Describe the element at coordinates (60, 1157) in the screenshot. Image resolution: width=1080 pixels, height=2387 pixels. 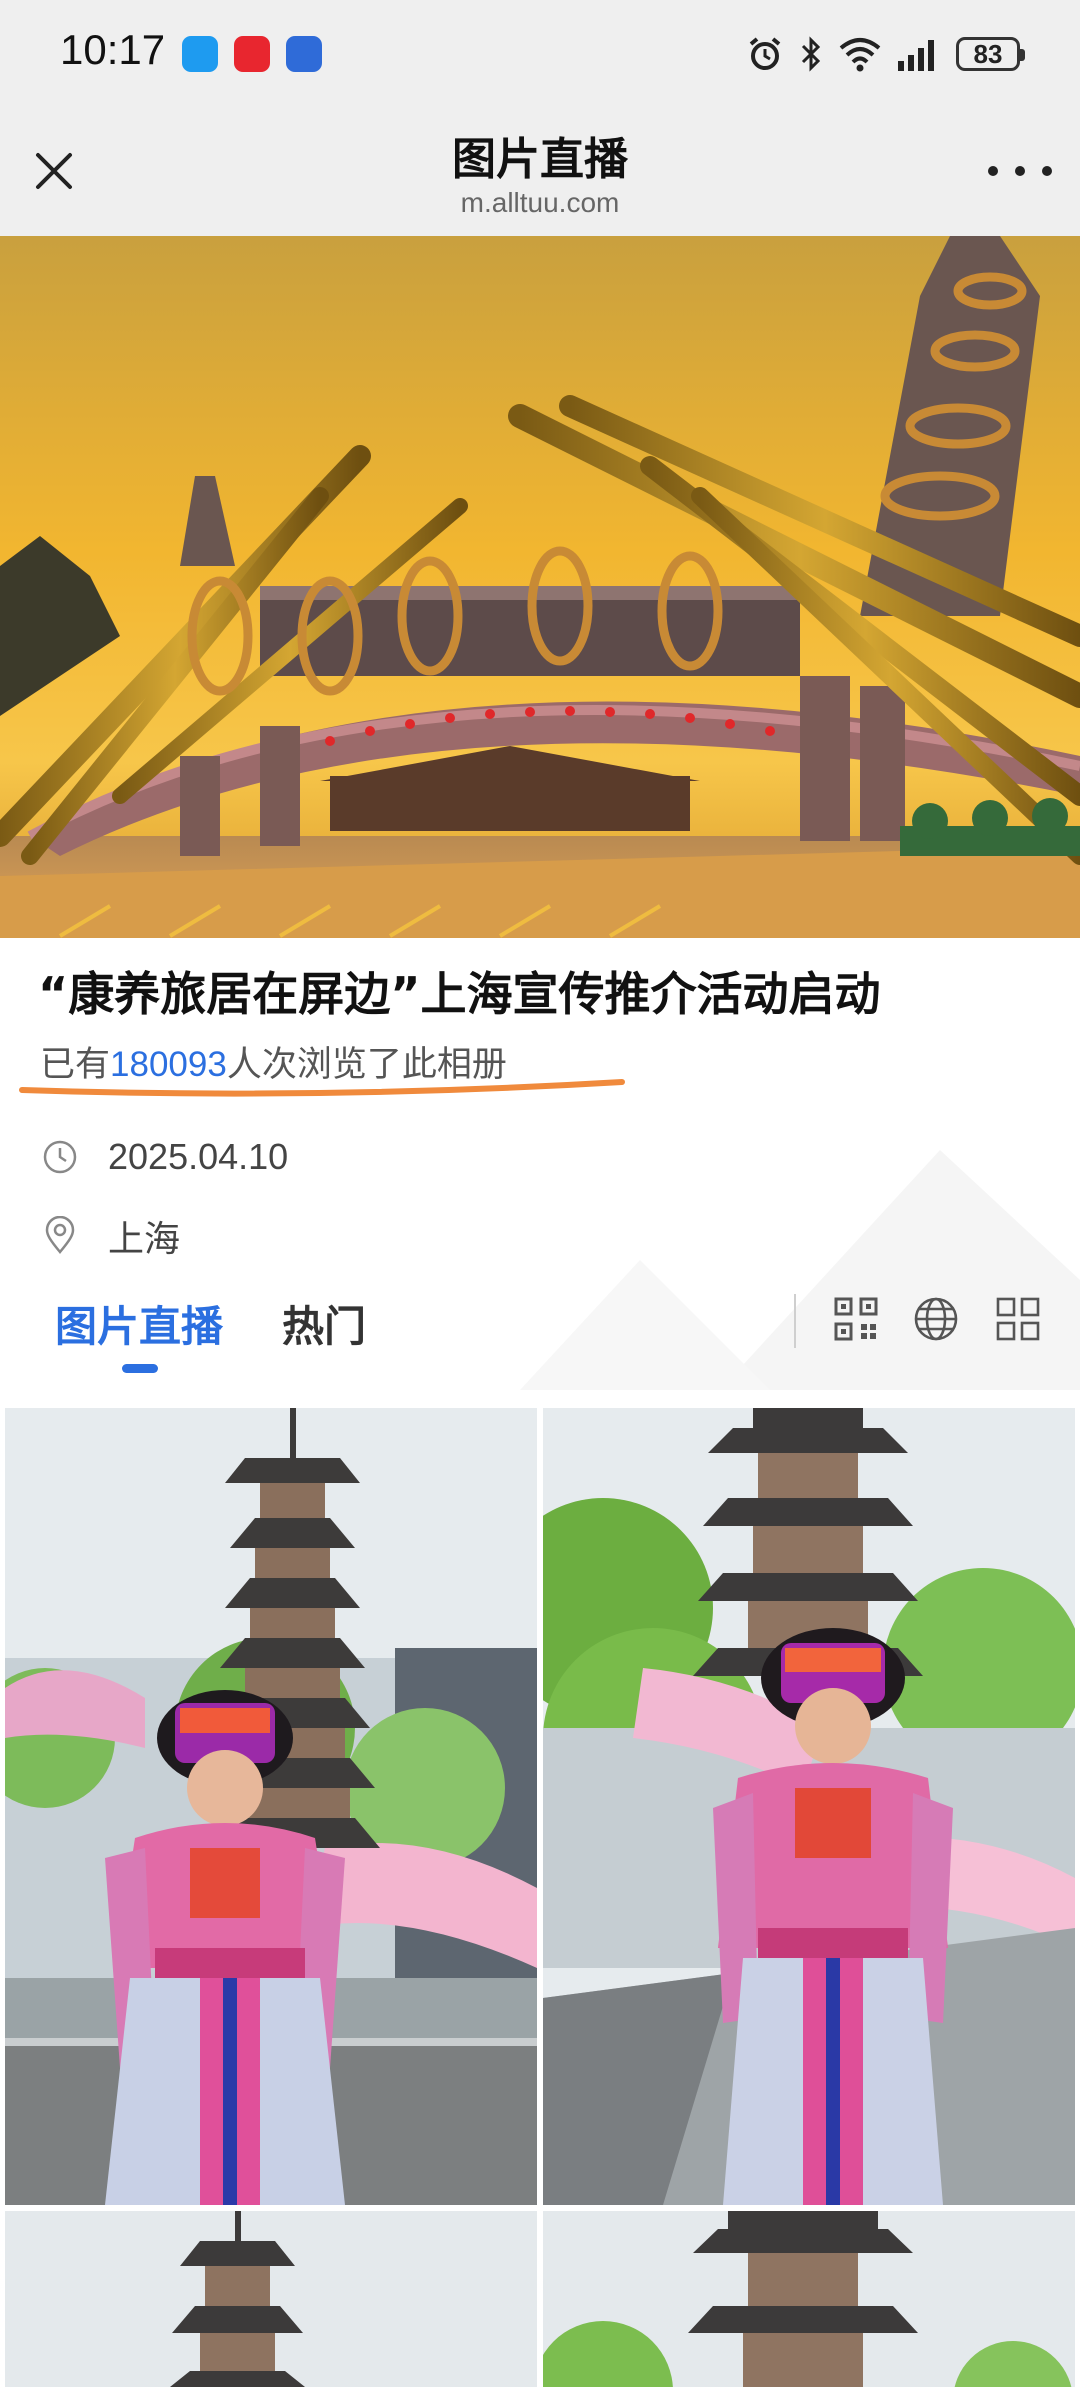
I see `clock-icon` at that location.